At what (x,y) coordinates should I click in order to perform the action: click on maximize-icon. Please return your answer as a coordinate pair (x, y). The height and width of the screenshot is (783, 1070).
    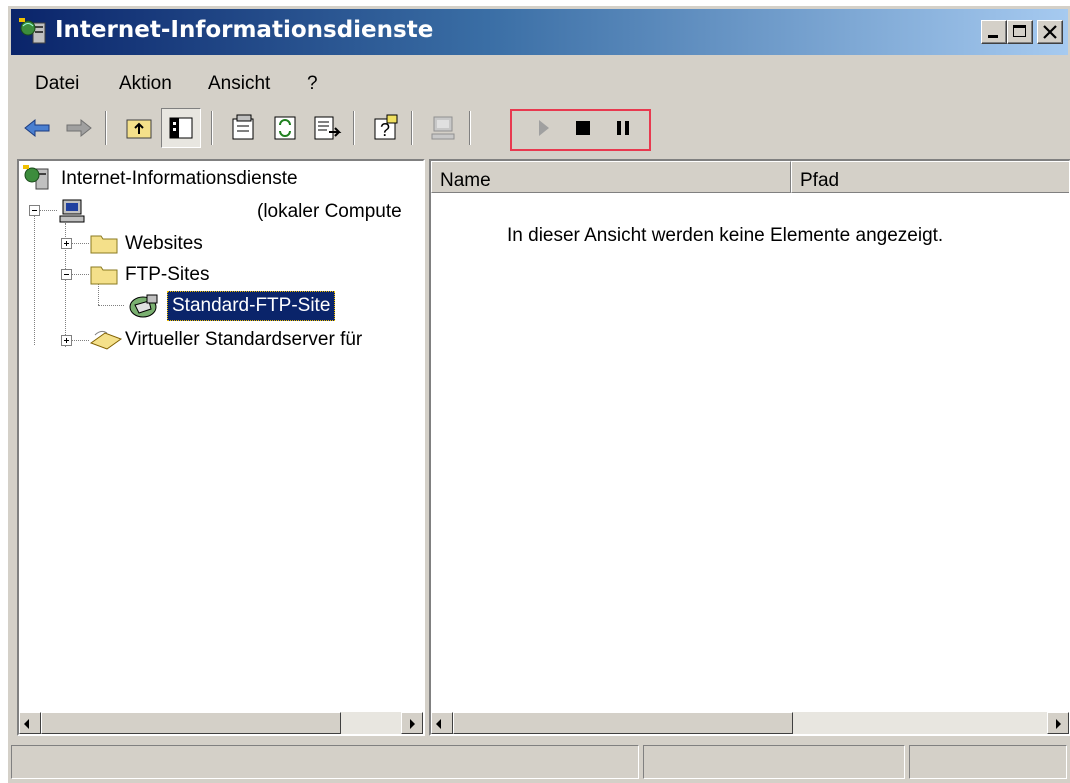
    Looking at the image, I should click on (1019, 31).